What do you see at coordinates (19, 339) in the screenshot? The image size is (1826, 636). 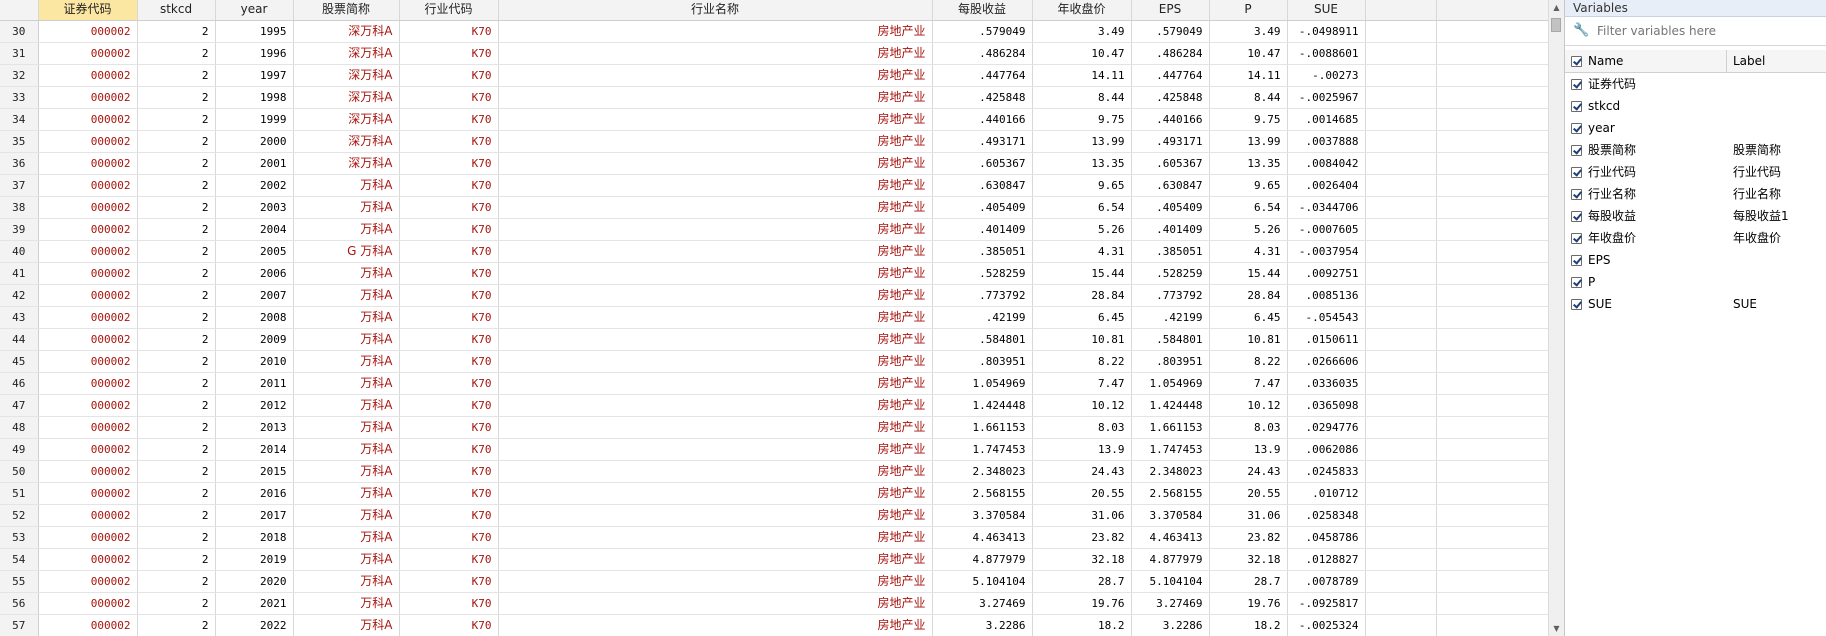 I see `row-number: 44` at bounding box center [19, 339].